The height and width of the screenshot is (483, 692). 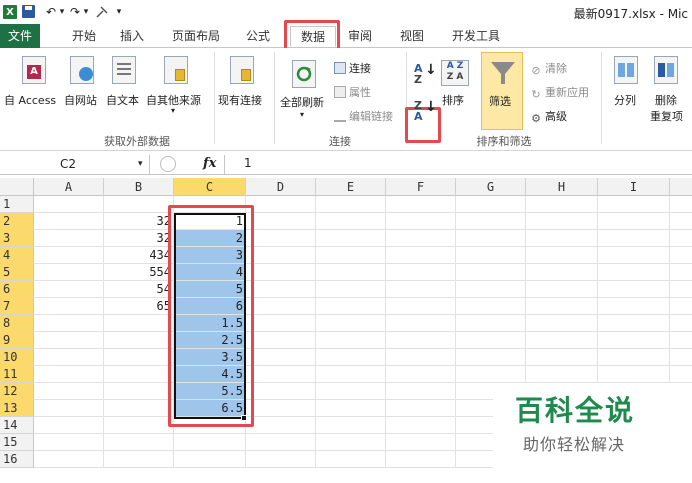 What do you see at coordinates (17, 238) in the screenshot?
I see `row-header: 3` at bounding box center [17, 238].